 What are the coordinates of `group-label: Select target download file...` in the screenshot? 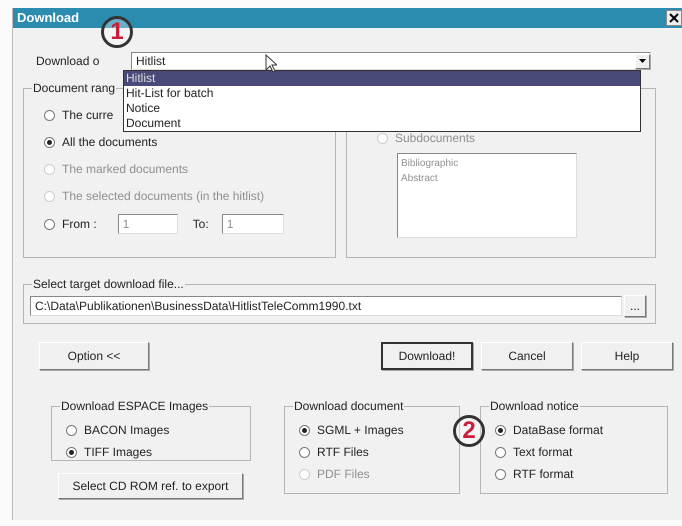 It's located at (108, 284).